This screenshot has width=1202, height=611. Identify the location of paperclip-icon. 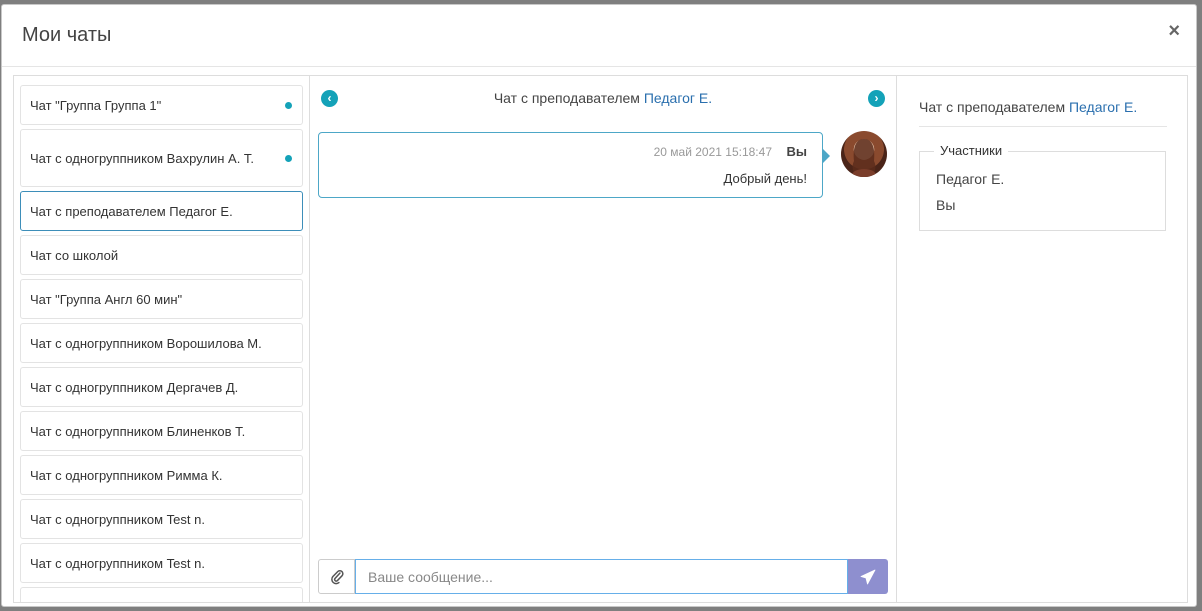
(337, 576).